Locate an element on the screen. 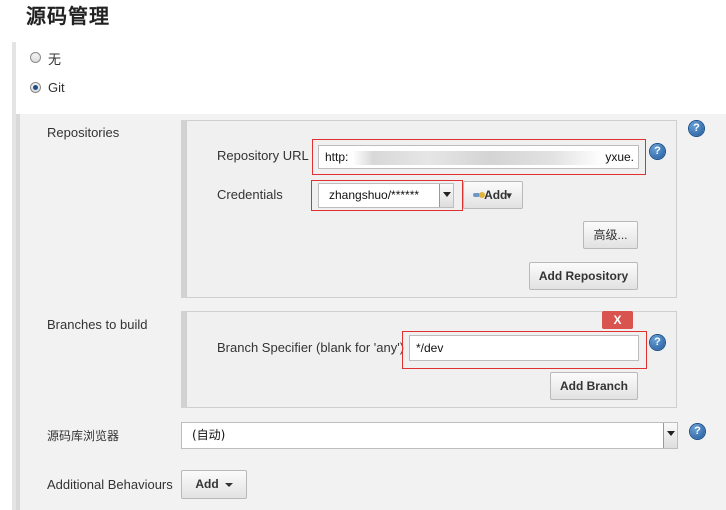  scm-option-git-label: Git is located at coordinates (56, 87).